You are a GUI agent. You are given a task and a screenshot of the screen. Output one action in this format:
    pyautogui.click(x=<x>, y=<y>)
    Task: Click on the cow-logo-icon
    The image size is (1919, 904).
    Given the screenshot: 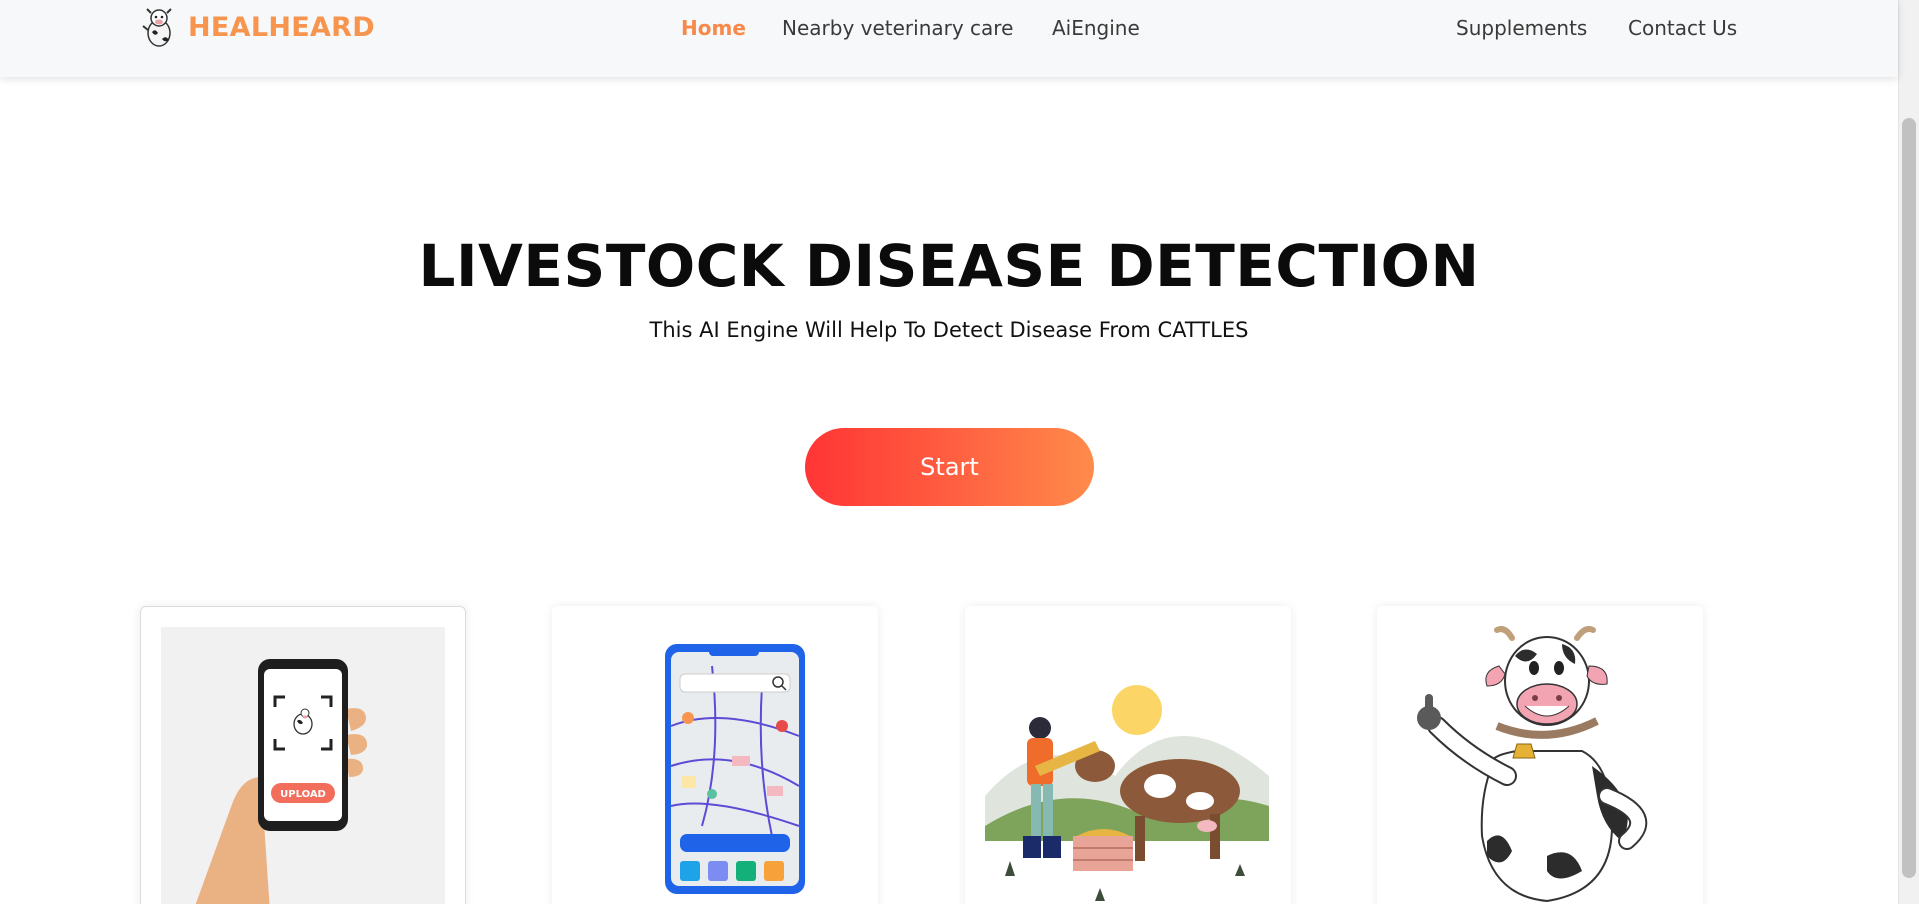 What is the action you would take?
    pyautogui.click(x=157, y=27)
    